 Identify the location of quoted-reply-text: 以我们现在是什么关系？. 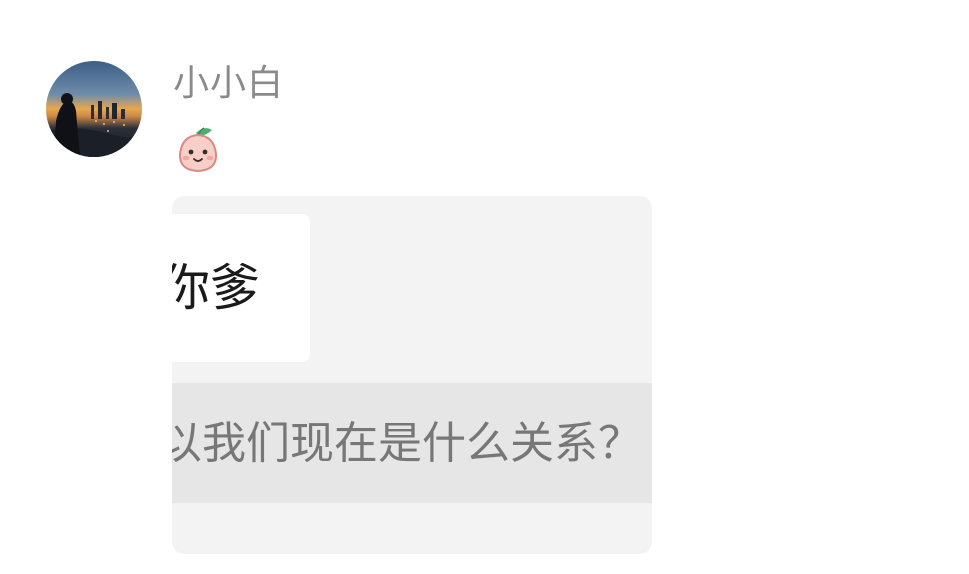
(407, 443).